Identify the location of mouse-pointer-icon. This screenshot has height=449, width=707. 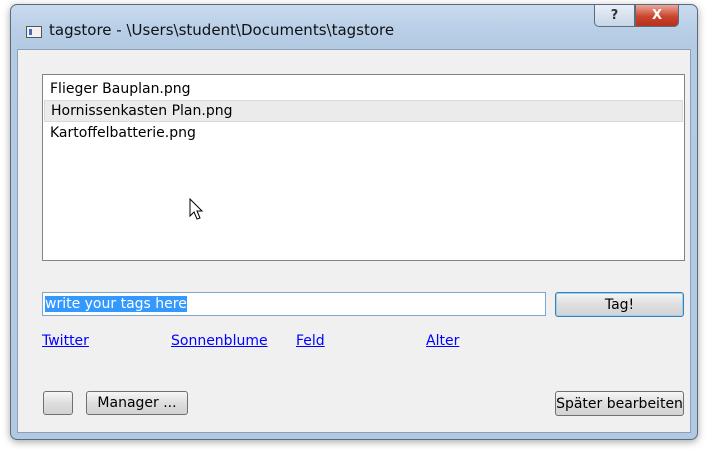
(196, 209).